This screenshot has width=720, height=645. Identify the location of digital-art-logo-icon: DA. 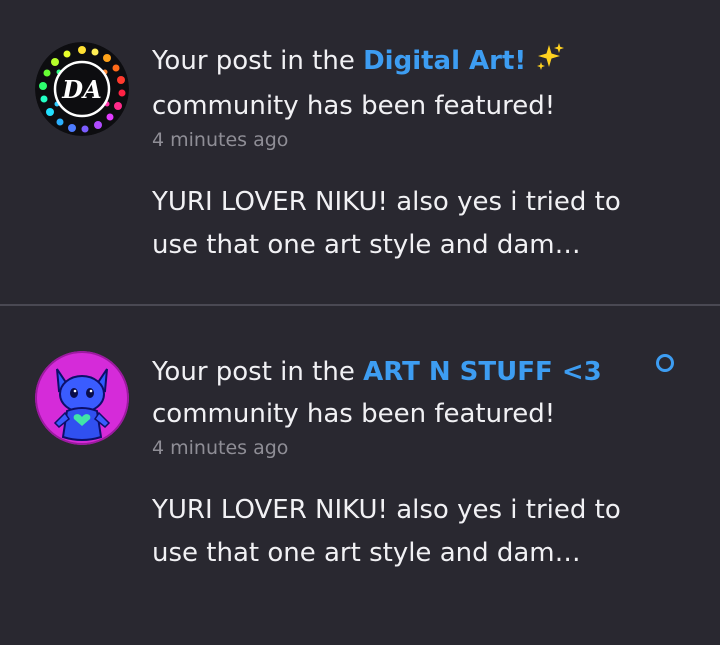
(82, 89).